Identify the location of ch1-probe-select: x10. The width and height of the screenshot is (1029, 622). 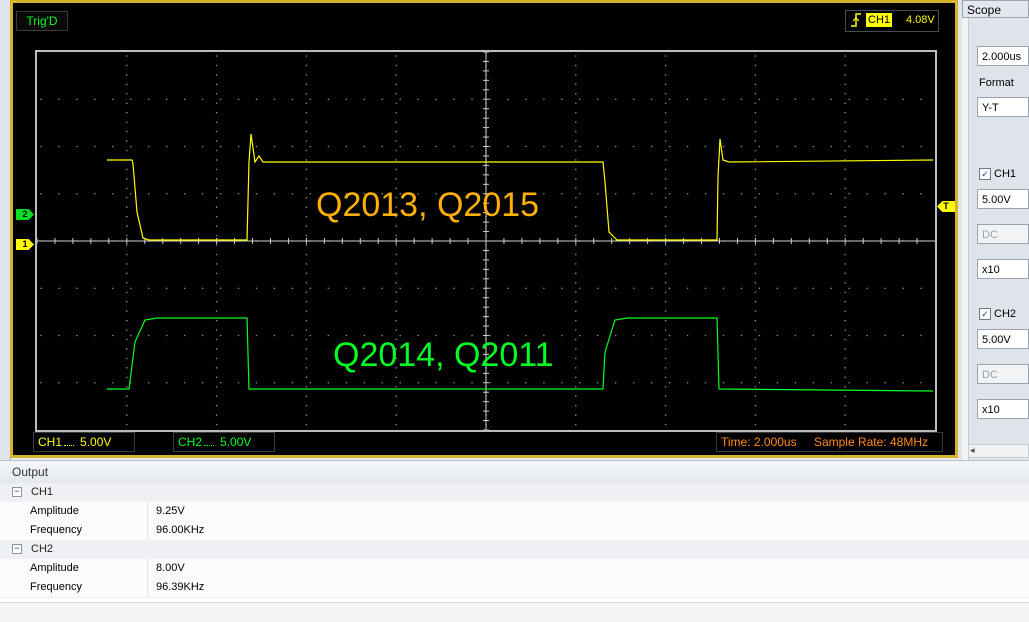
(1003, 269).